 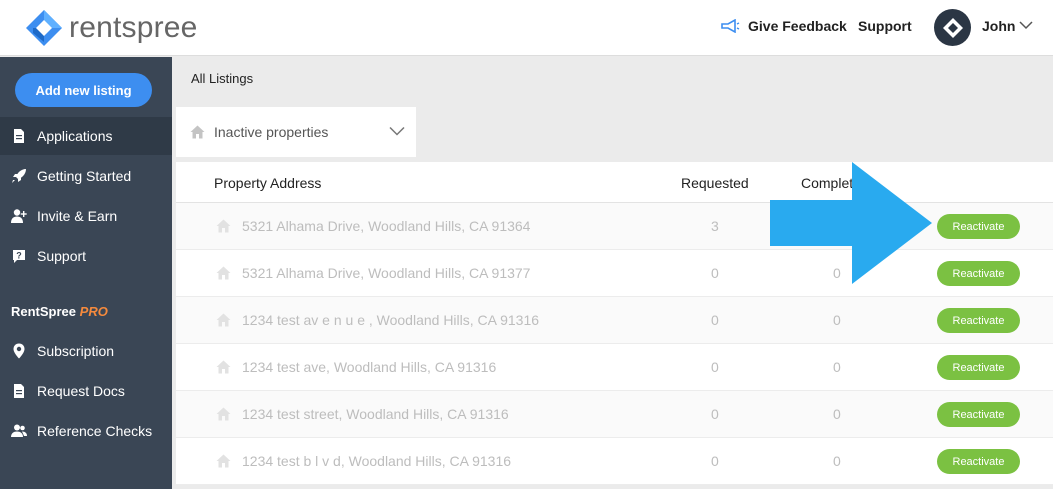 I want to click on sidebar-item-label: Invite & Earn, so click(x=77, y=216).